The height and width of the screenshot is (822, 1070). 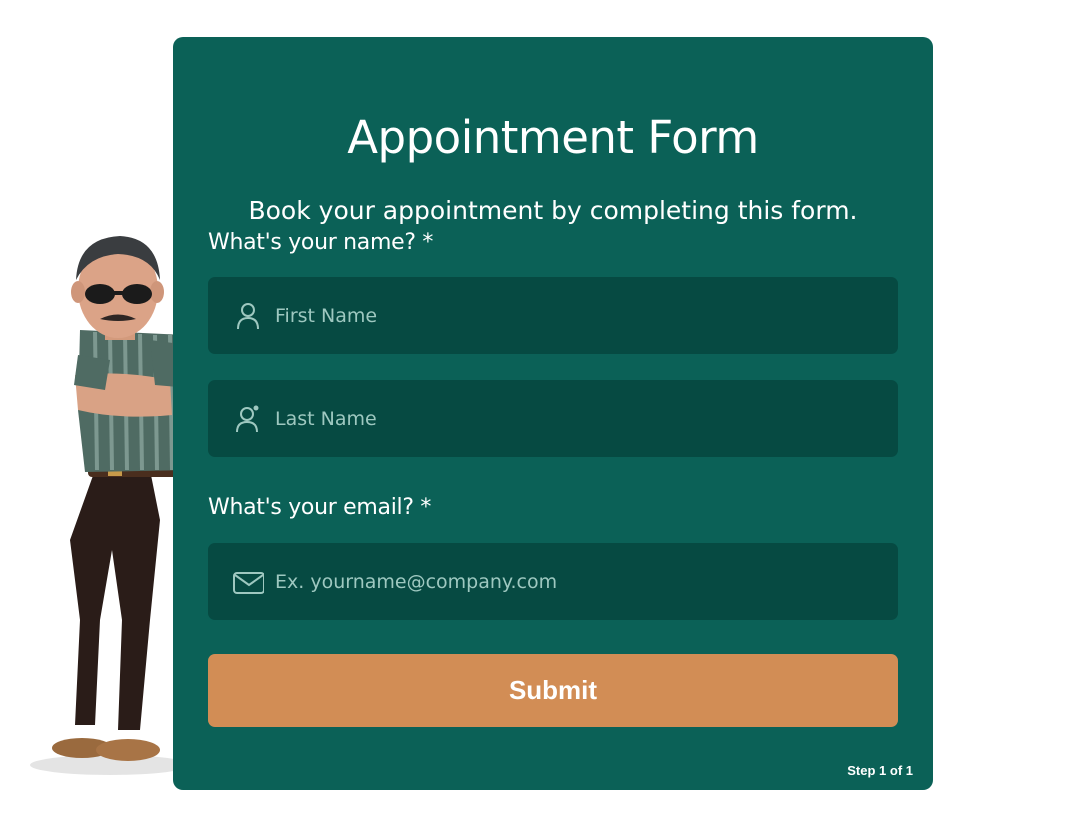 I want to click on email-field, so click(x=553, y=581).